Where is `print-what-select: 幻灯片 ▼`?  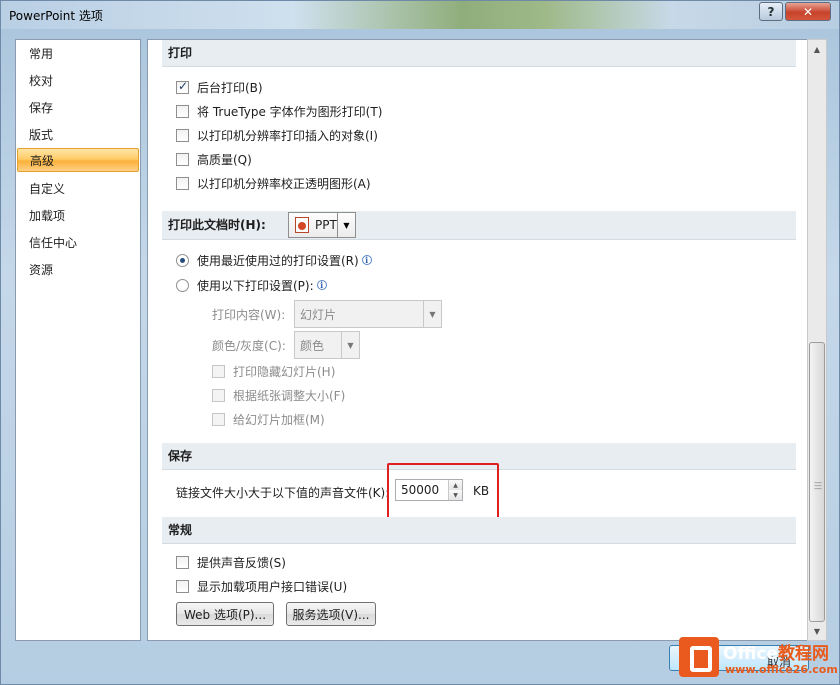 print-what-select: 幻灯片 ▼ is located at coordinates (368, 314).